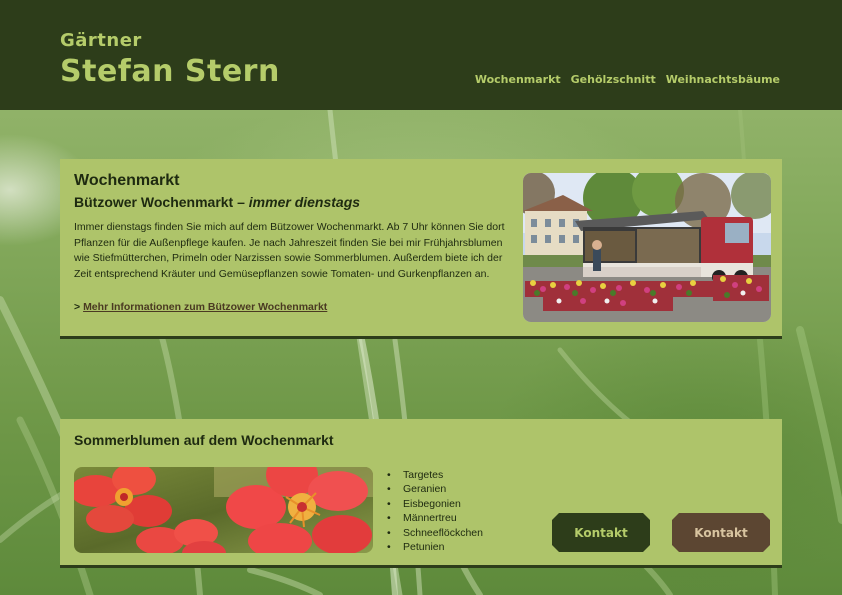 The width and height of the screenshot is (842, 595). I want to click on list-item: Eisbegonien, so click(435, 504).